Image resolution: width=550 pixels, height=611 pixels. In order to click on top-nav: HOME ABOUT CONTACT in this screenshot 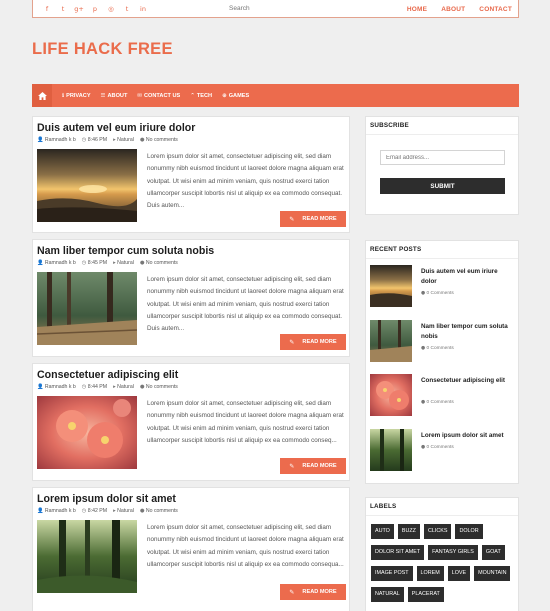, I will do `click(459, 9)`.